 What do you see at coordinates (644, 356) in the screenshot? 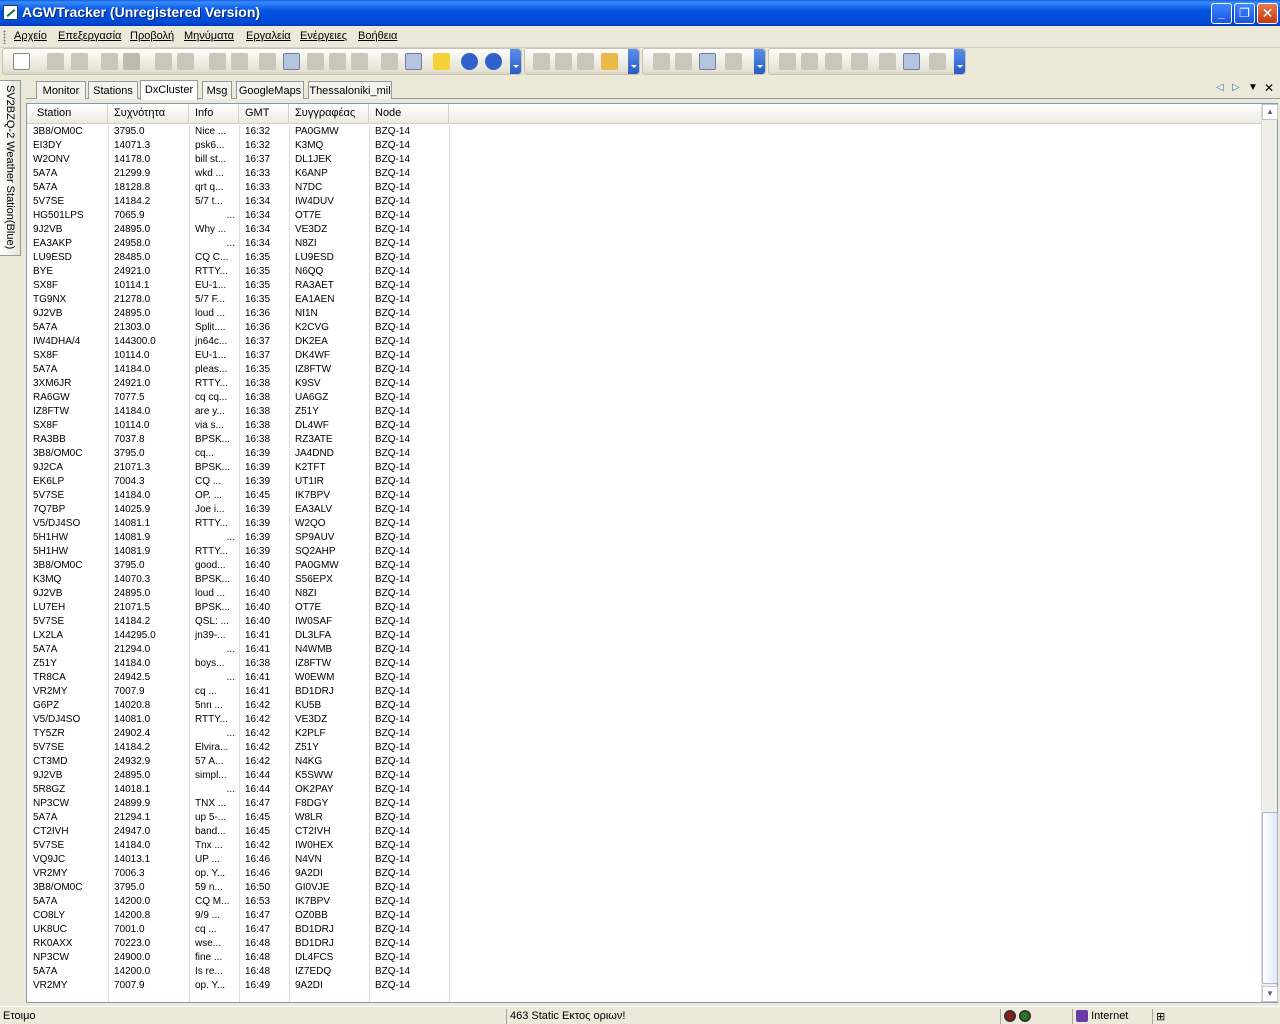
I see `table-row: SX8F 10114.0 EU-1... 16:37 DK4WF BZQ-14` at bounding box center [644, 356].